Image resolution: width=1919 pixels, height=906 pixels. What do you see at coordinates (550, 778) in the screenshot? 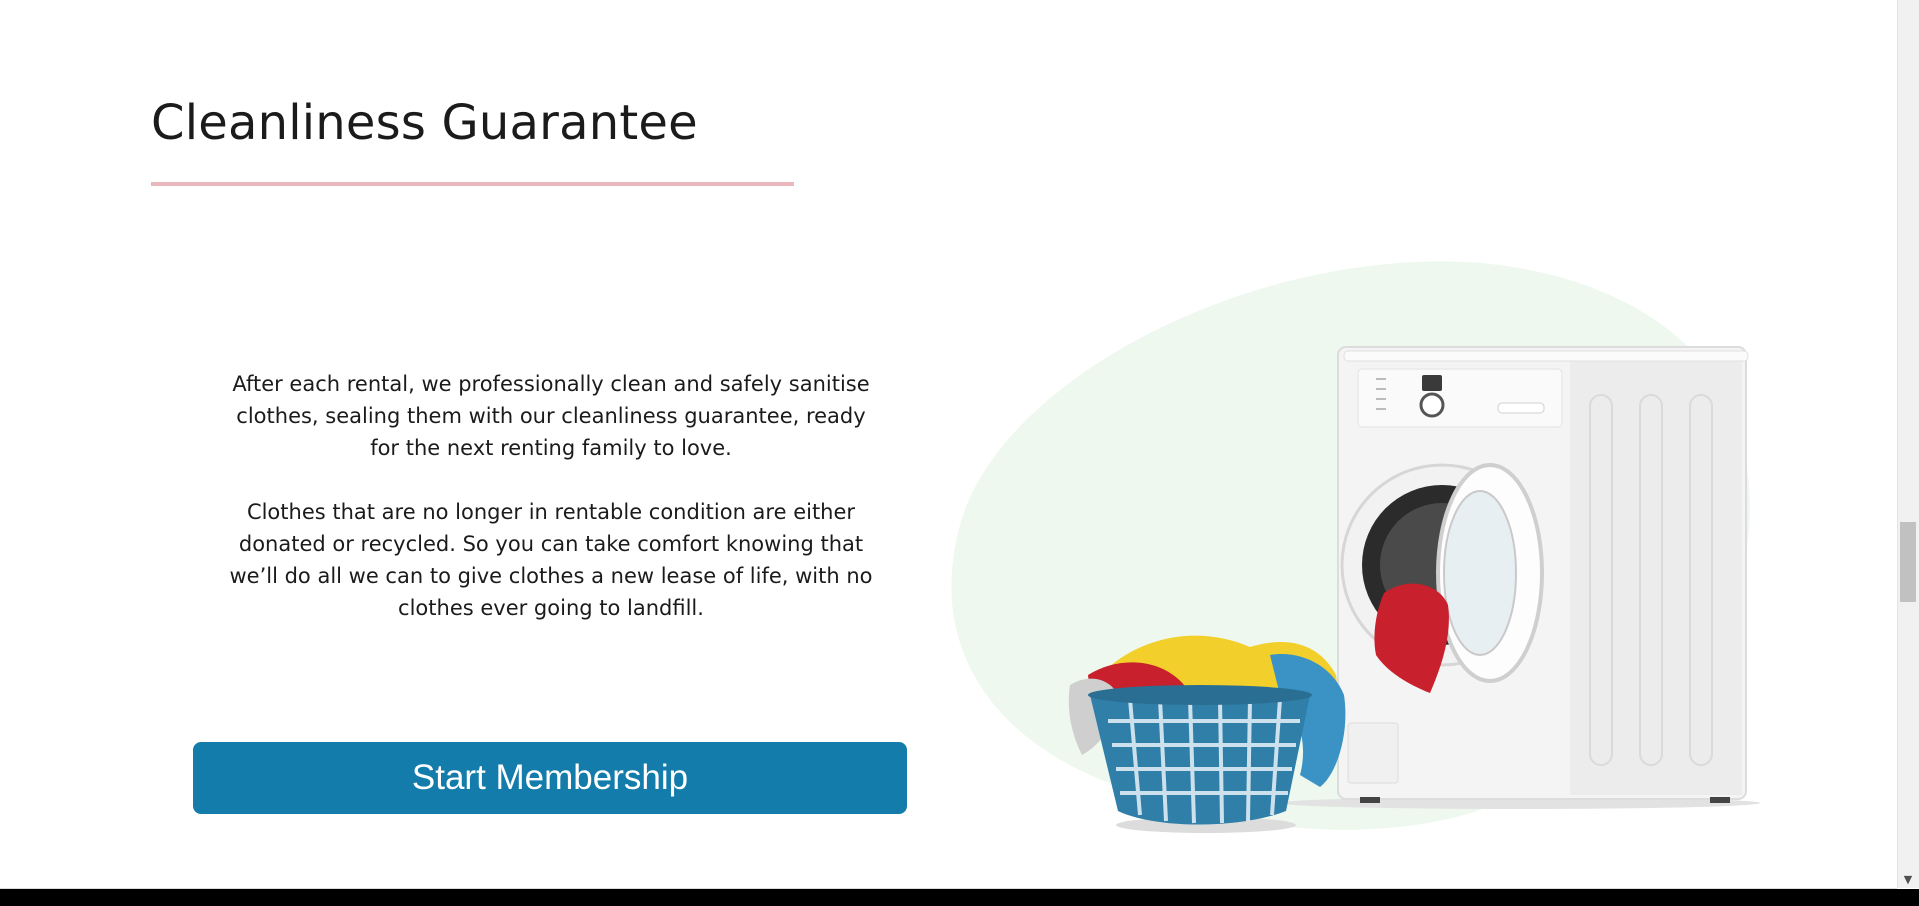
I see `start-membership-button: Start Membership` at bounding box center [550, 778].